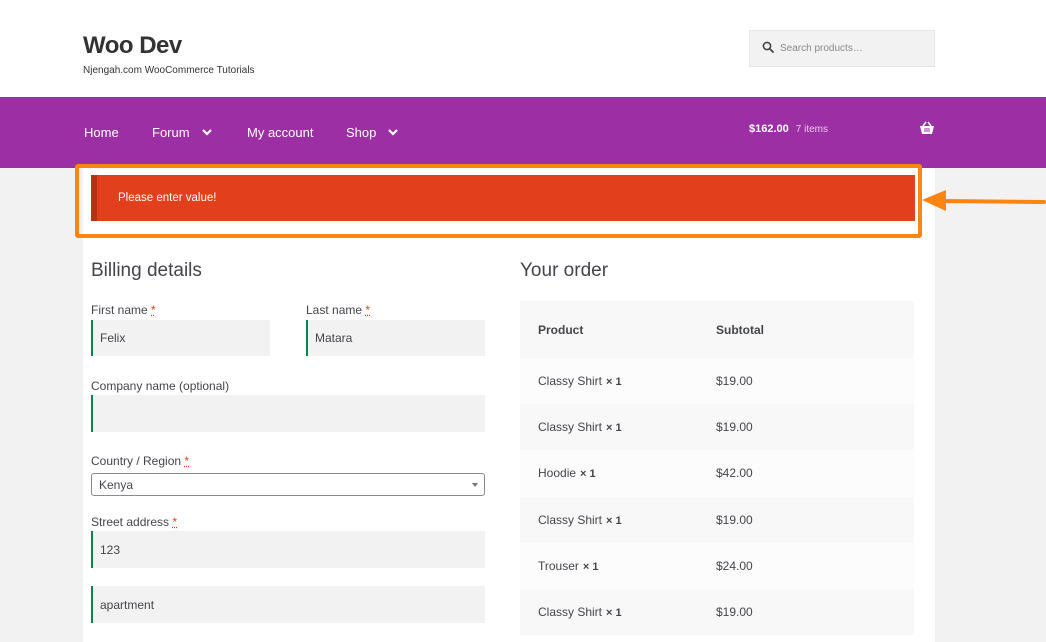  I want to click on company-name-label: Company name (optional), so click(160, 386).